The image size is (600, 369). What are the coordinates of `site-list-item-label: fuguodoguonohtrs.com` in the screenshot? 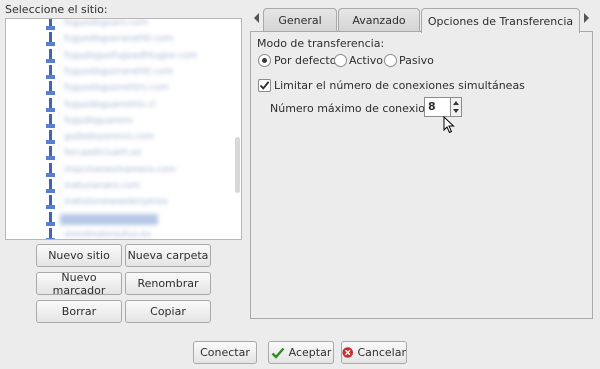 It's located at (116, 88).